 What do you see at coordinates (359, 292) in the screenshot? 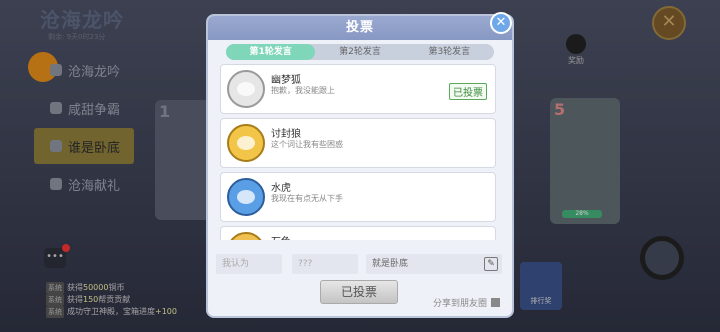
I see `vote-button: 已投票` at bounding box center [359, 292].